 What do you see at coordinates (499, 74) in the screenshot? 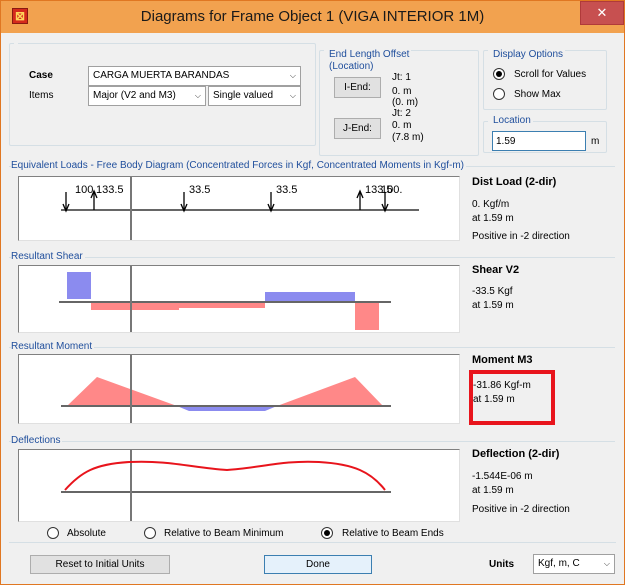
I see `scroll-values-radio` at bounding box center [499, 74].